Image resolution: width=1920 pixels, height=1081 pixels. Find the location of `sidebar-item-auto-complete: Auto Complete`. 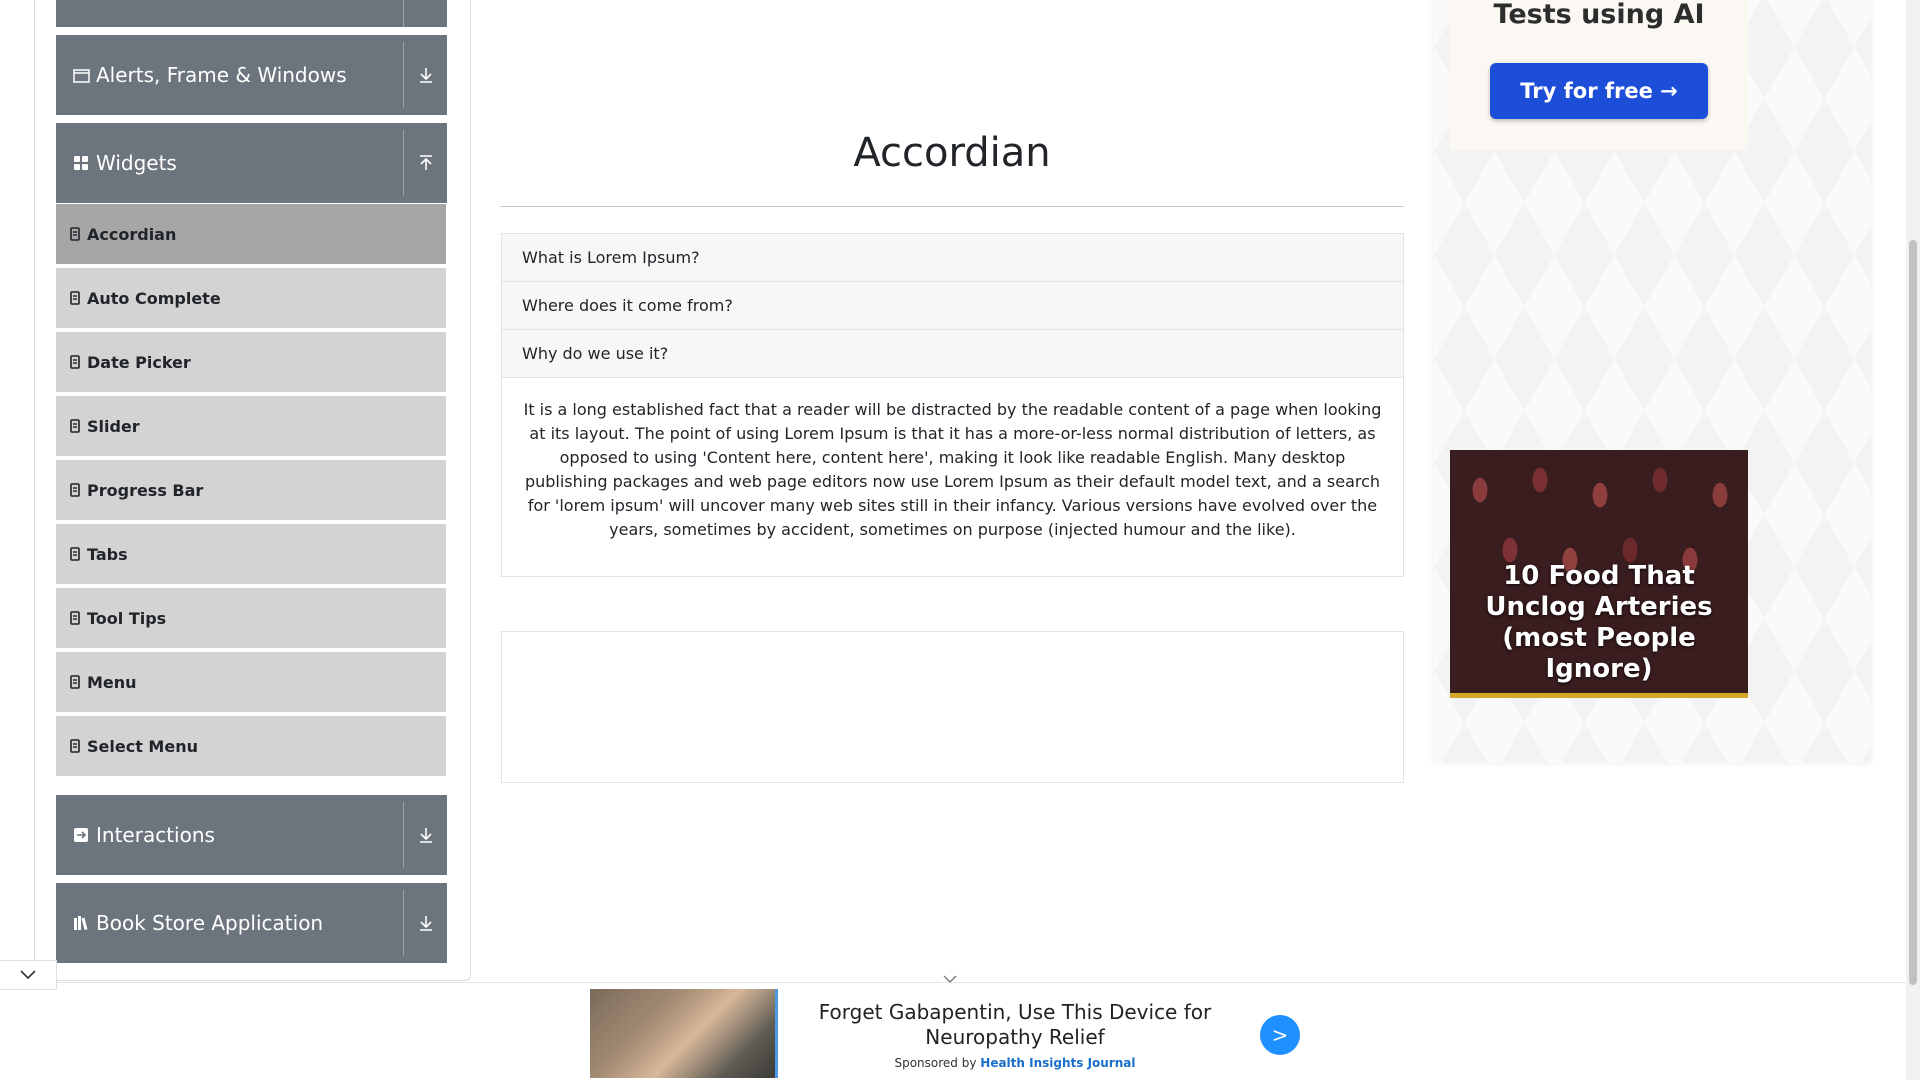

sidebar-item-auto-complete: Auto Complete is located at coordinates (251, 299).